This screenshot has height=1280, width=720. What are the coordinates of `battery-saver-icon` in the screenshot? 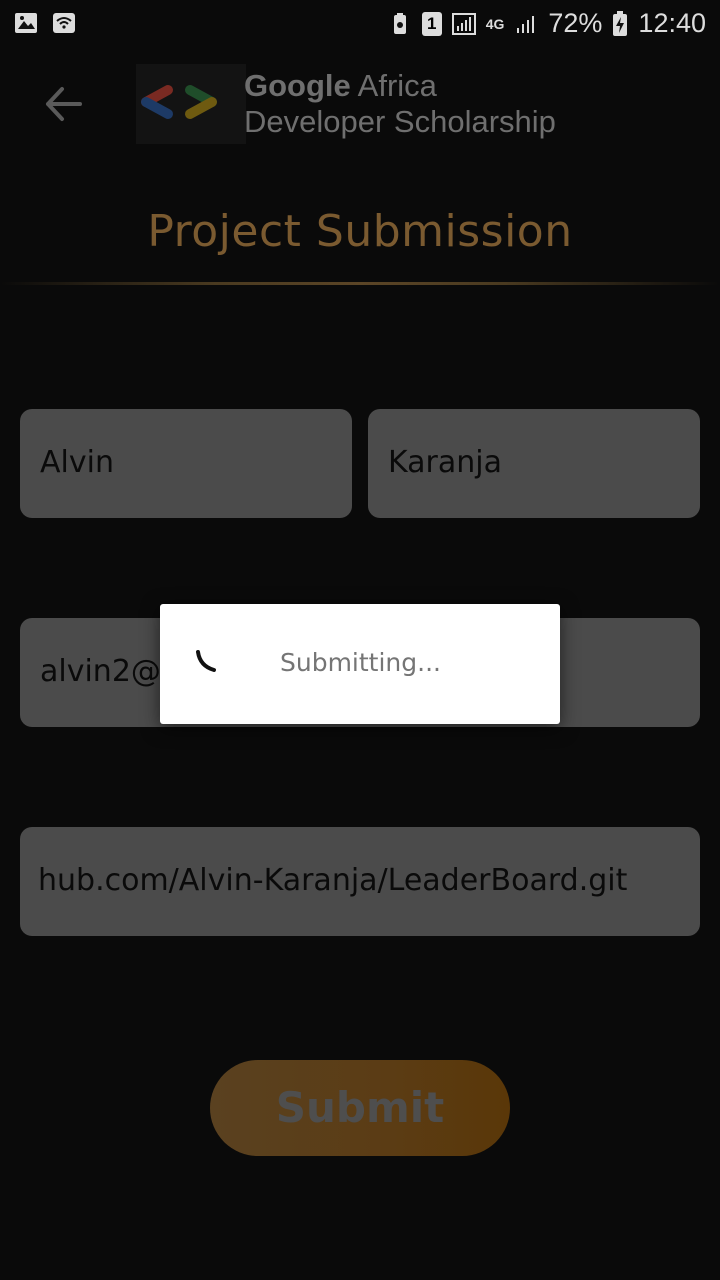 It's located at (399, 23).